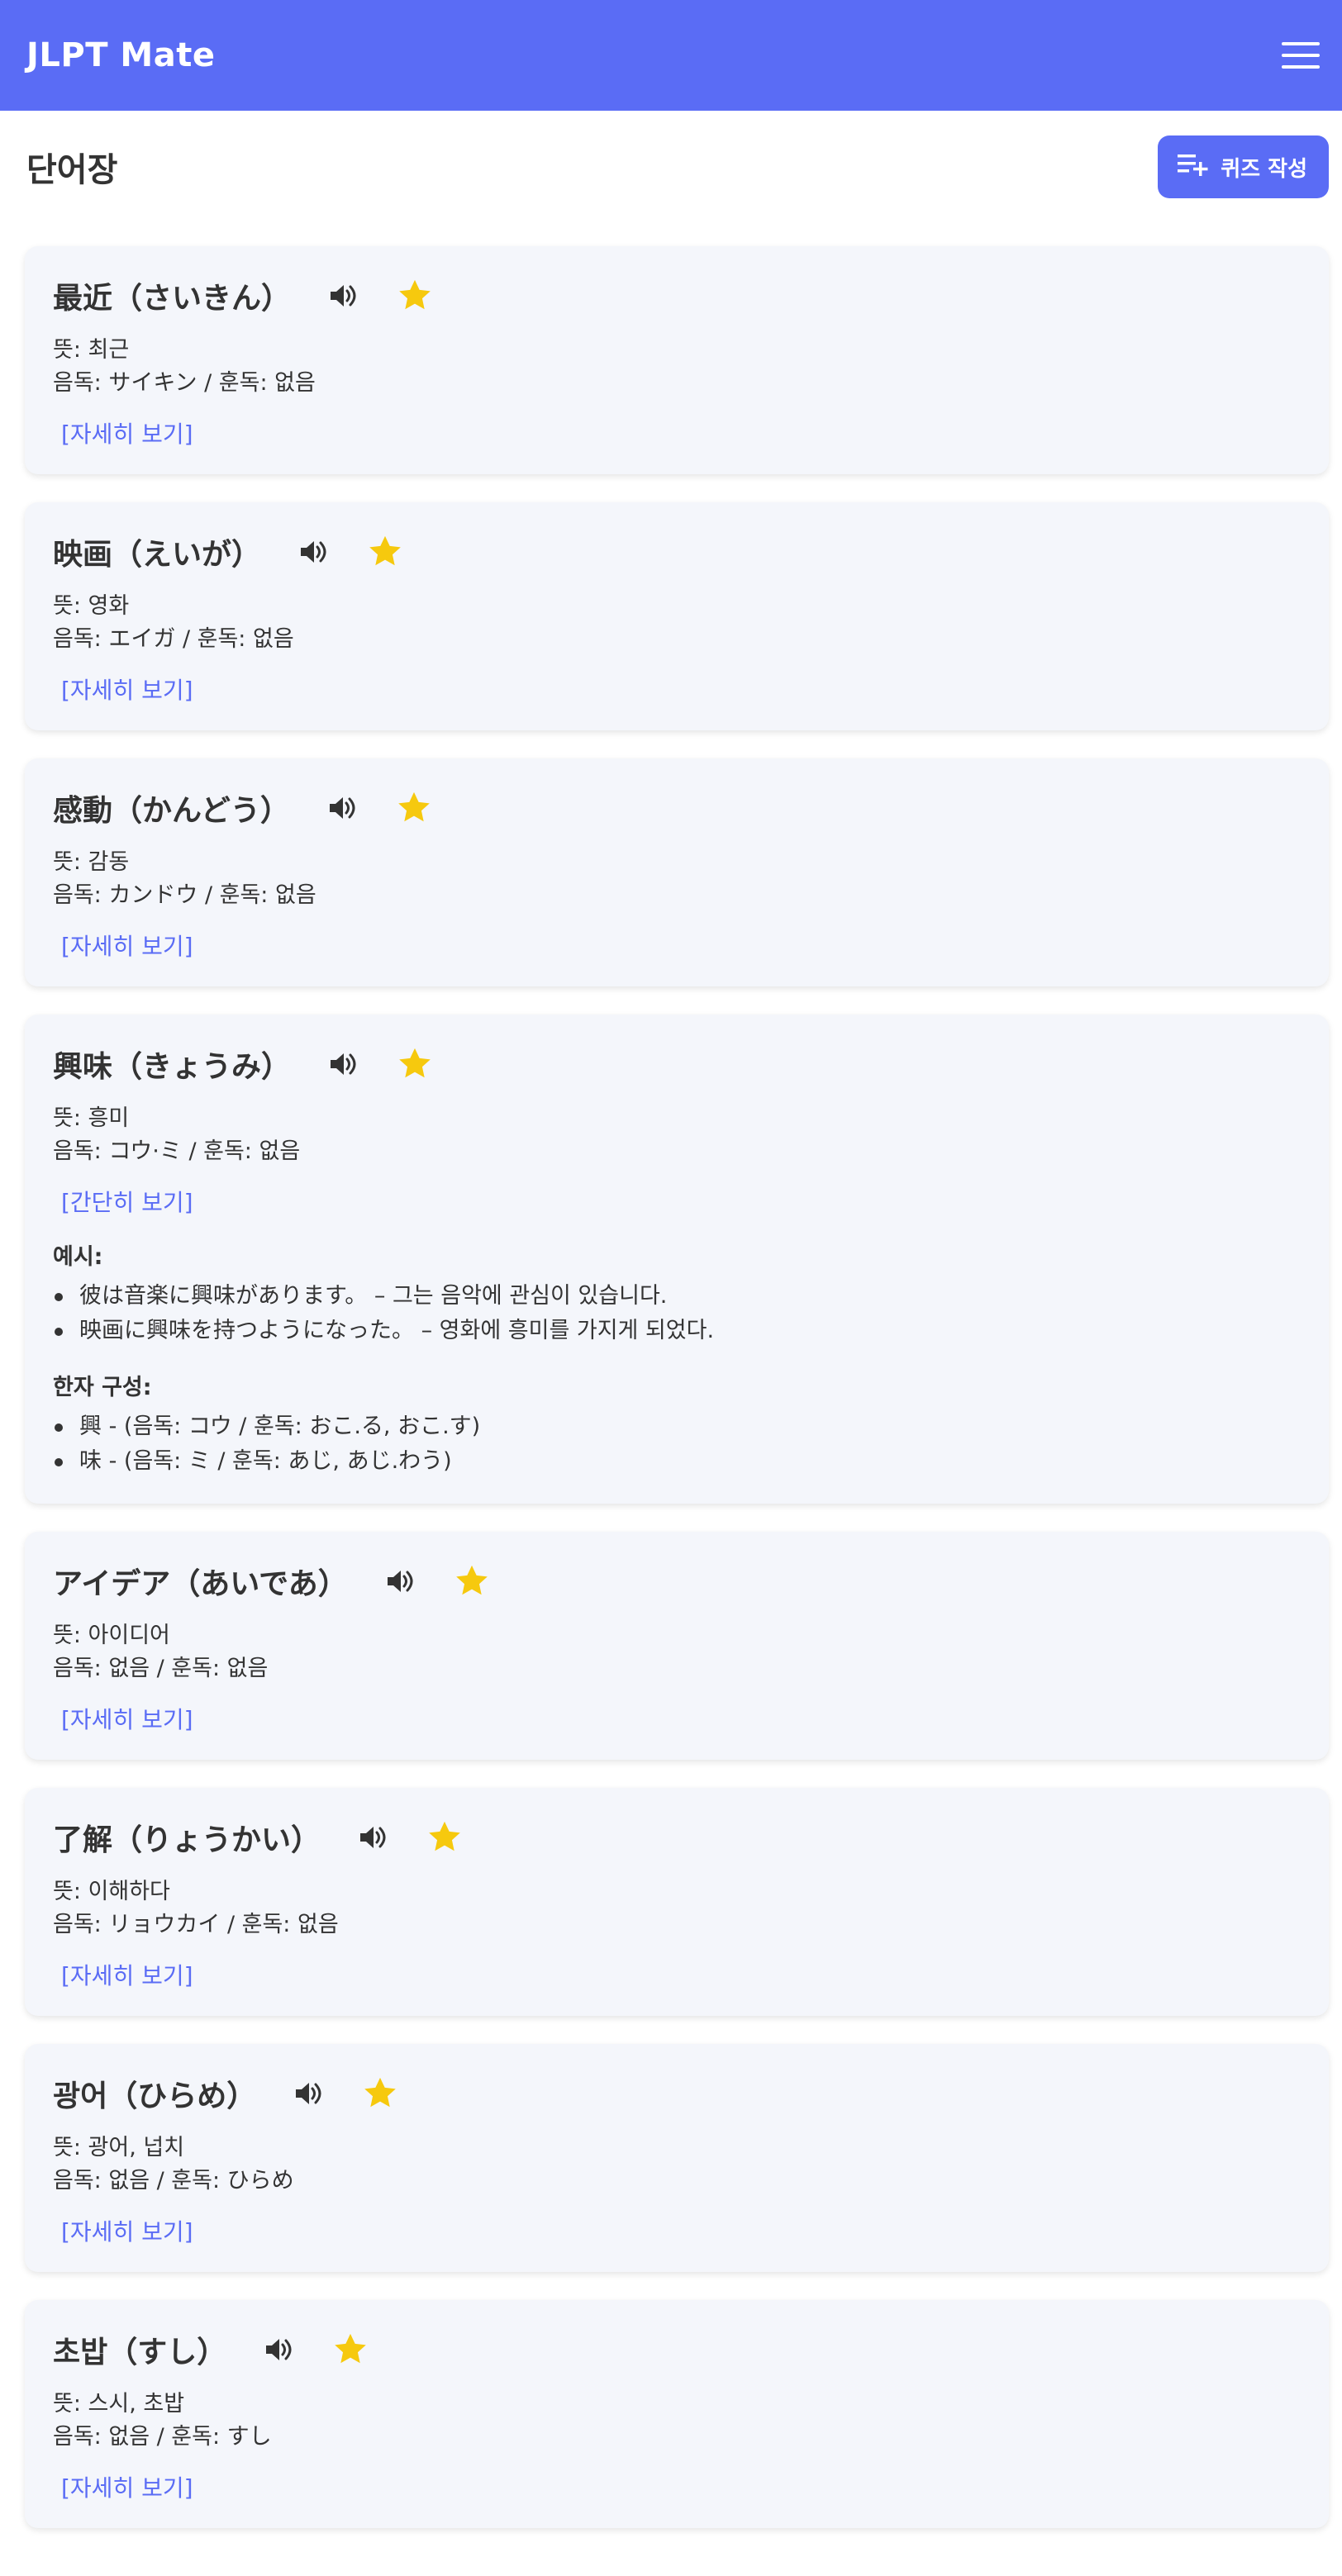 This screenshot has height=2576, width=1342. I want to click on word-reading: 음독: エイガ / 훈독: 없음, so click(173, 639).